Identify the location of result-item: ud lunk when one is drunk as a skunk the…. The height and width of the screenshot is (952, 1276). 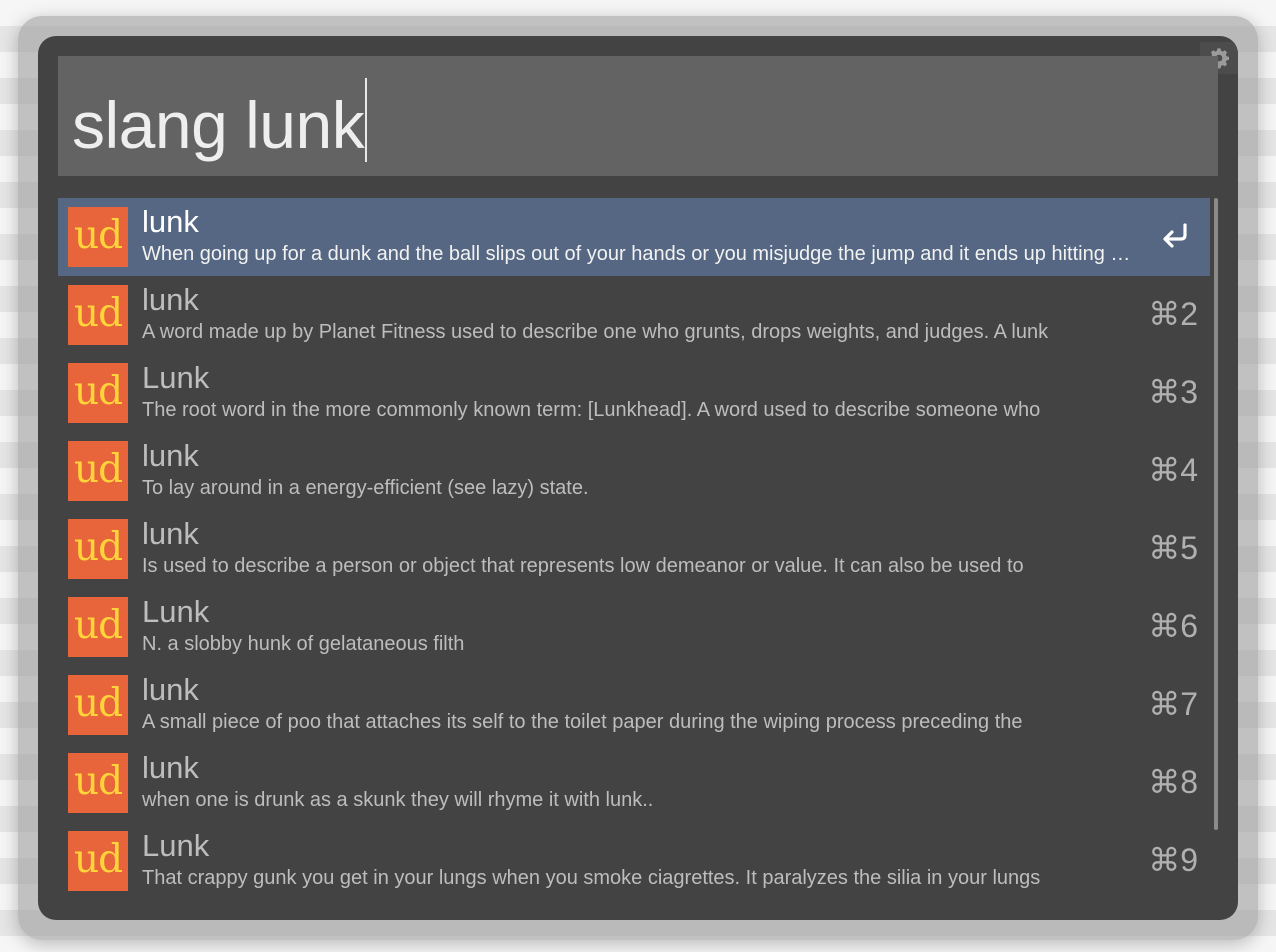
(634, 783).